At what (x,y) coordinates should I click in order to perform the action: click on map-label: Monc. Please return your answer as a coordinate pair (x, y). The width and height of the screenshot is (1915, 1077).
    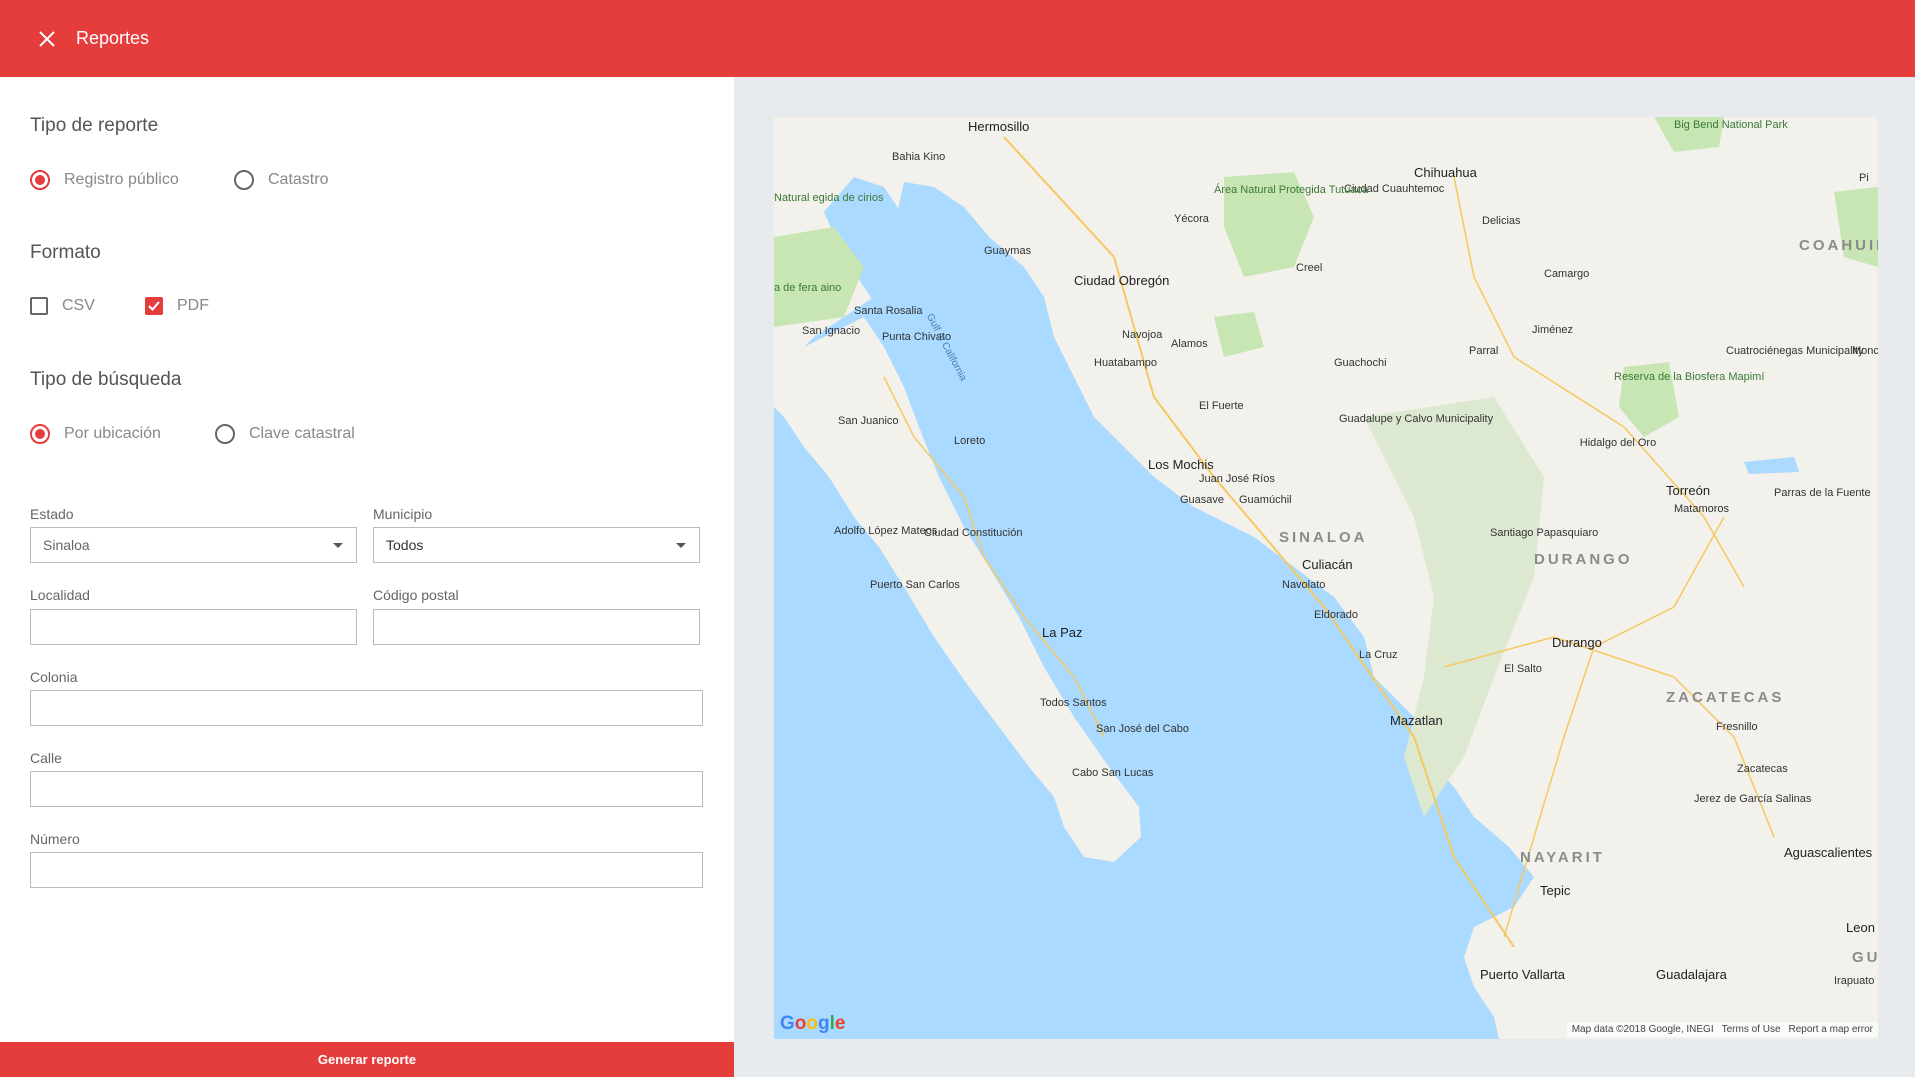
    Looking at the image, I should click on (1865, 351).